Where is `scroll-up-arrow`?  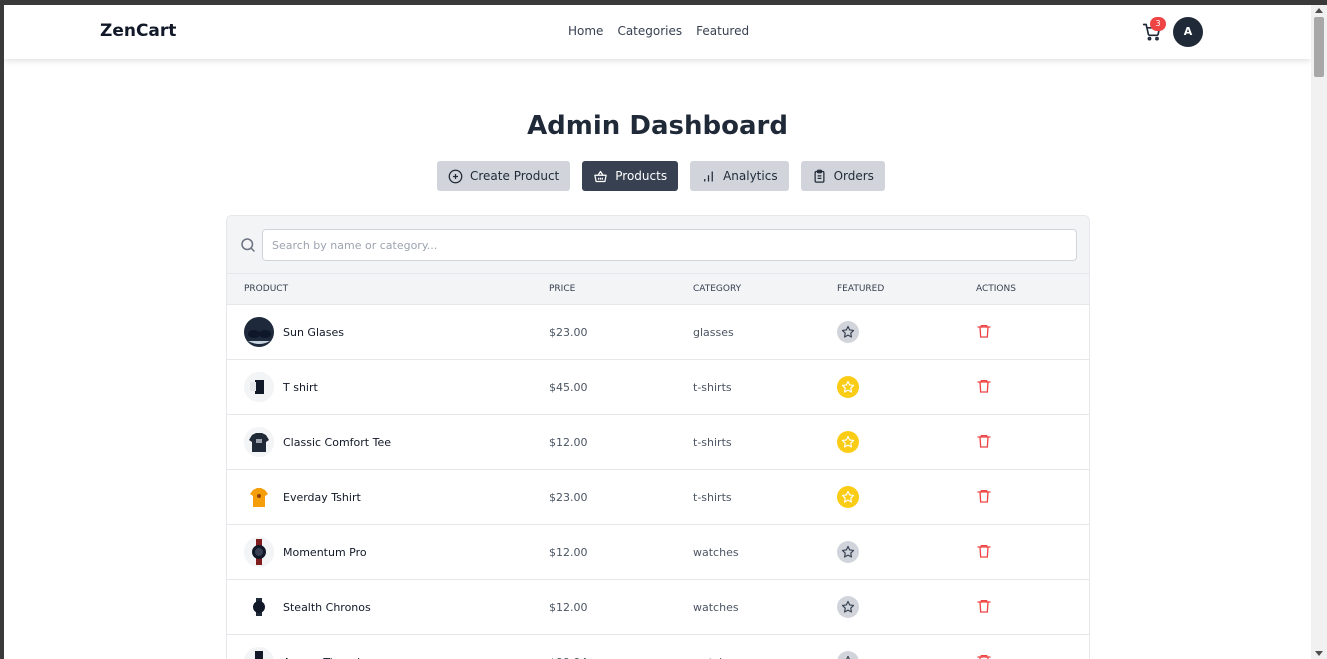 scroll-up-arrow is located at coordinates (1319, 10).